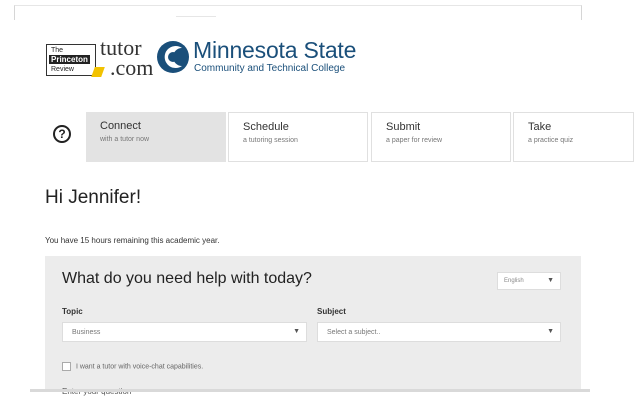 Image resolution: width=634 pixels, height=396 pixels. What do you see at coordinates (354, 332) in the screenshot?
I see `subject-placeholder: Select a subject..` at bounding box center [354, 332].